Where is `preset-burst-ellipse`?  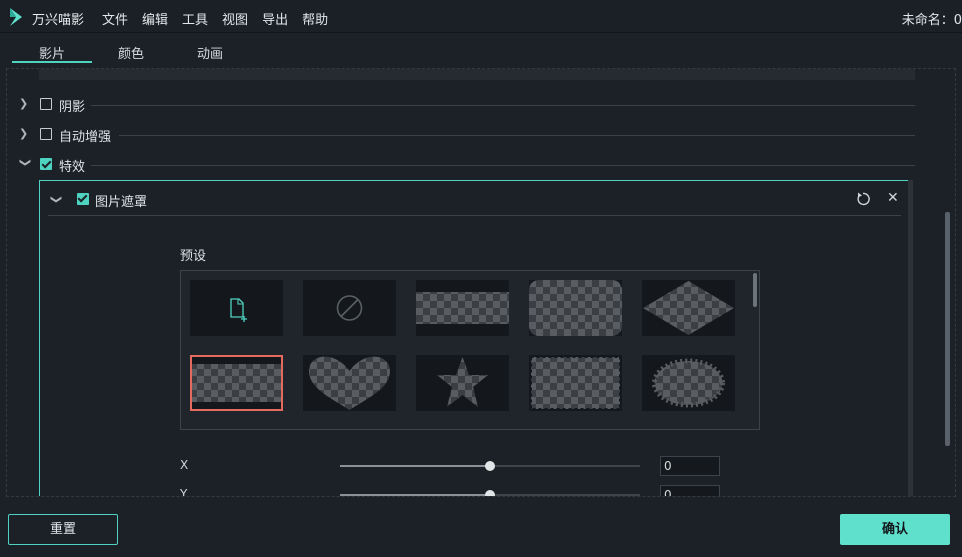 preset-burst-ellipse is located at coordinates (688, 383).